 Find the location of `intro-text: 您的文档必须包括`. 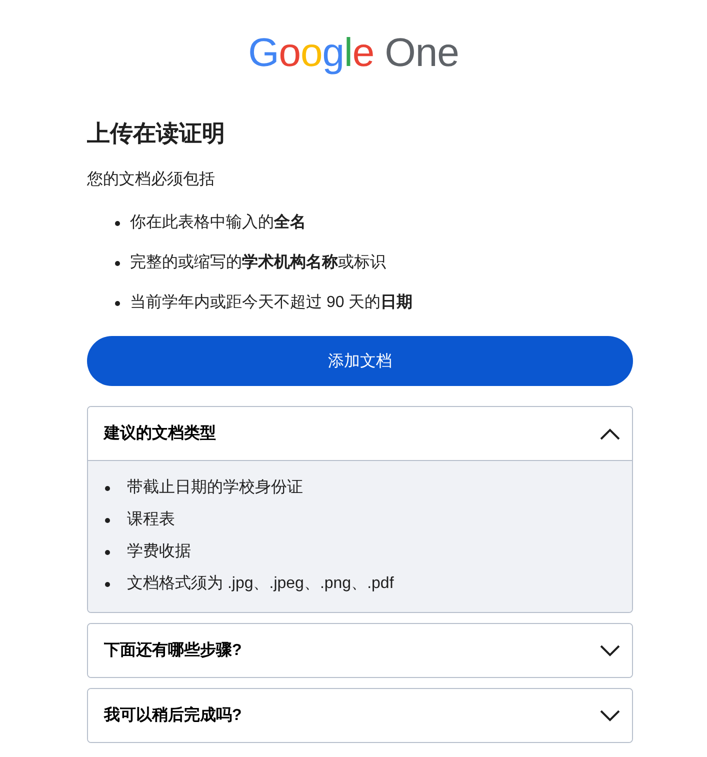

intro-text: 您的文档必须包括 is located at coordinates (151, 180).